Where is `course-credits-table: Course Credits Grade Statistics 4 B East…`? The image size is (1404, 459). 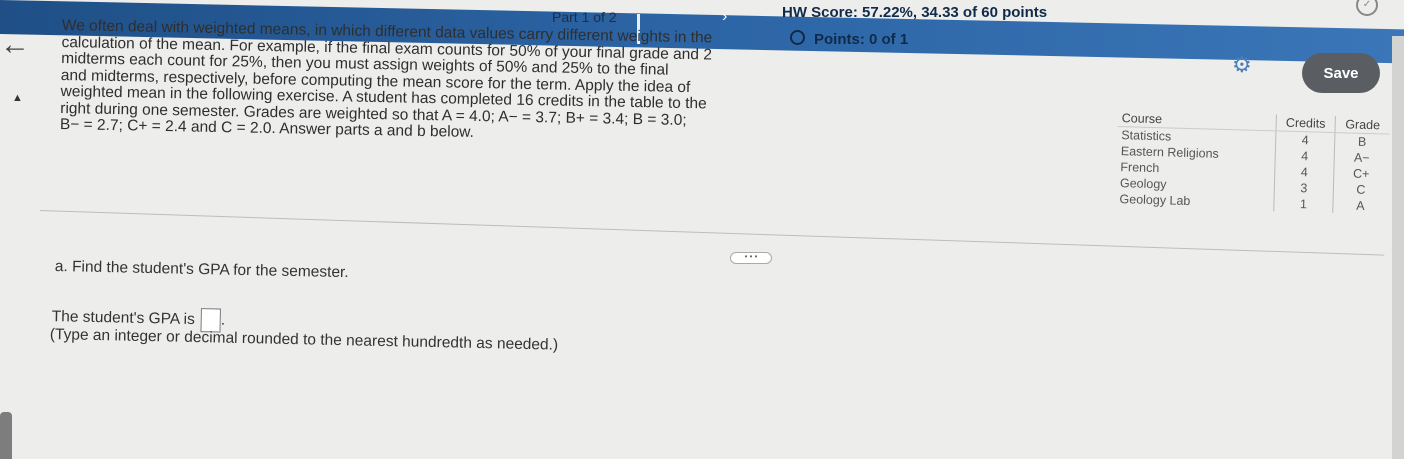
course-credits-table: Course Credits Grade Statistics 4 B East… is located at coordinates (1252, 162).